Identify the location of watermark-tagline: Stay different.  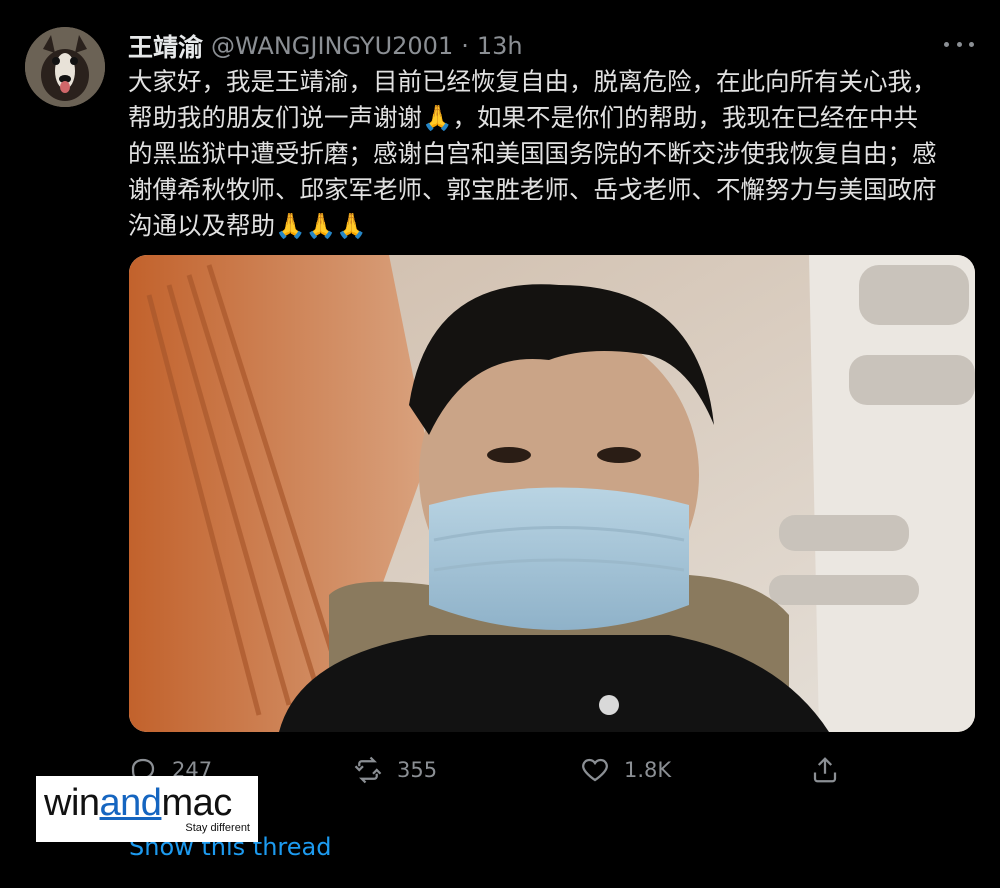
(217, 828).